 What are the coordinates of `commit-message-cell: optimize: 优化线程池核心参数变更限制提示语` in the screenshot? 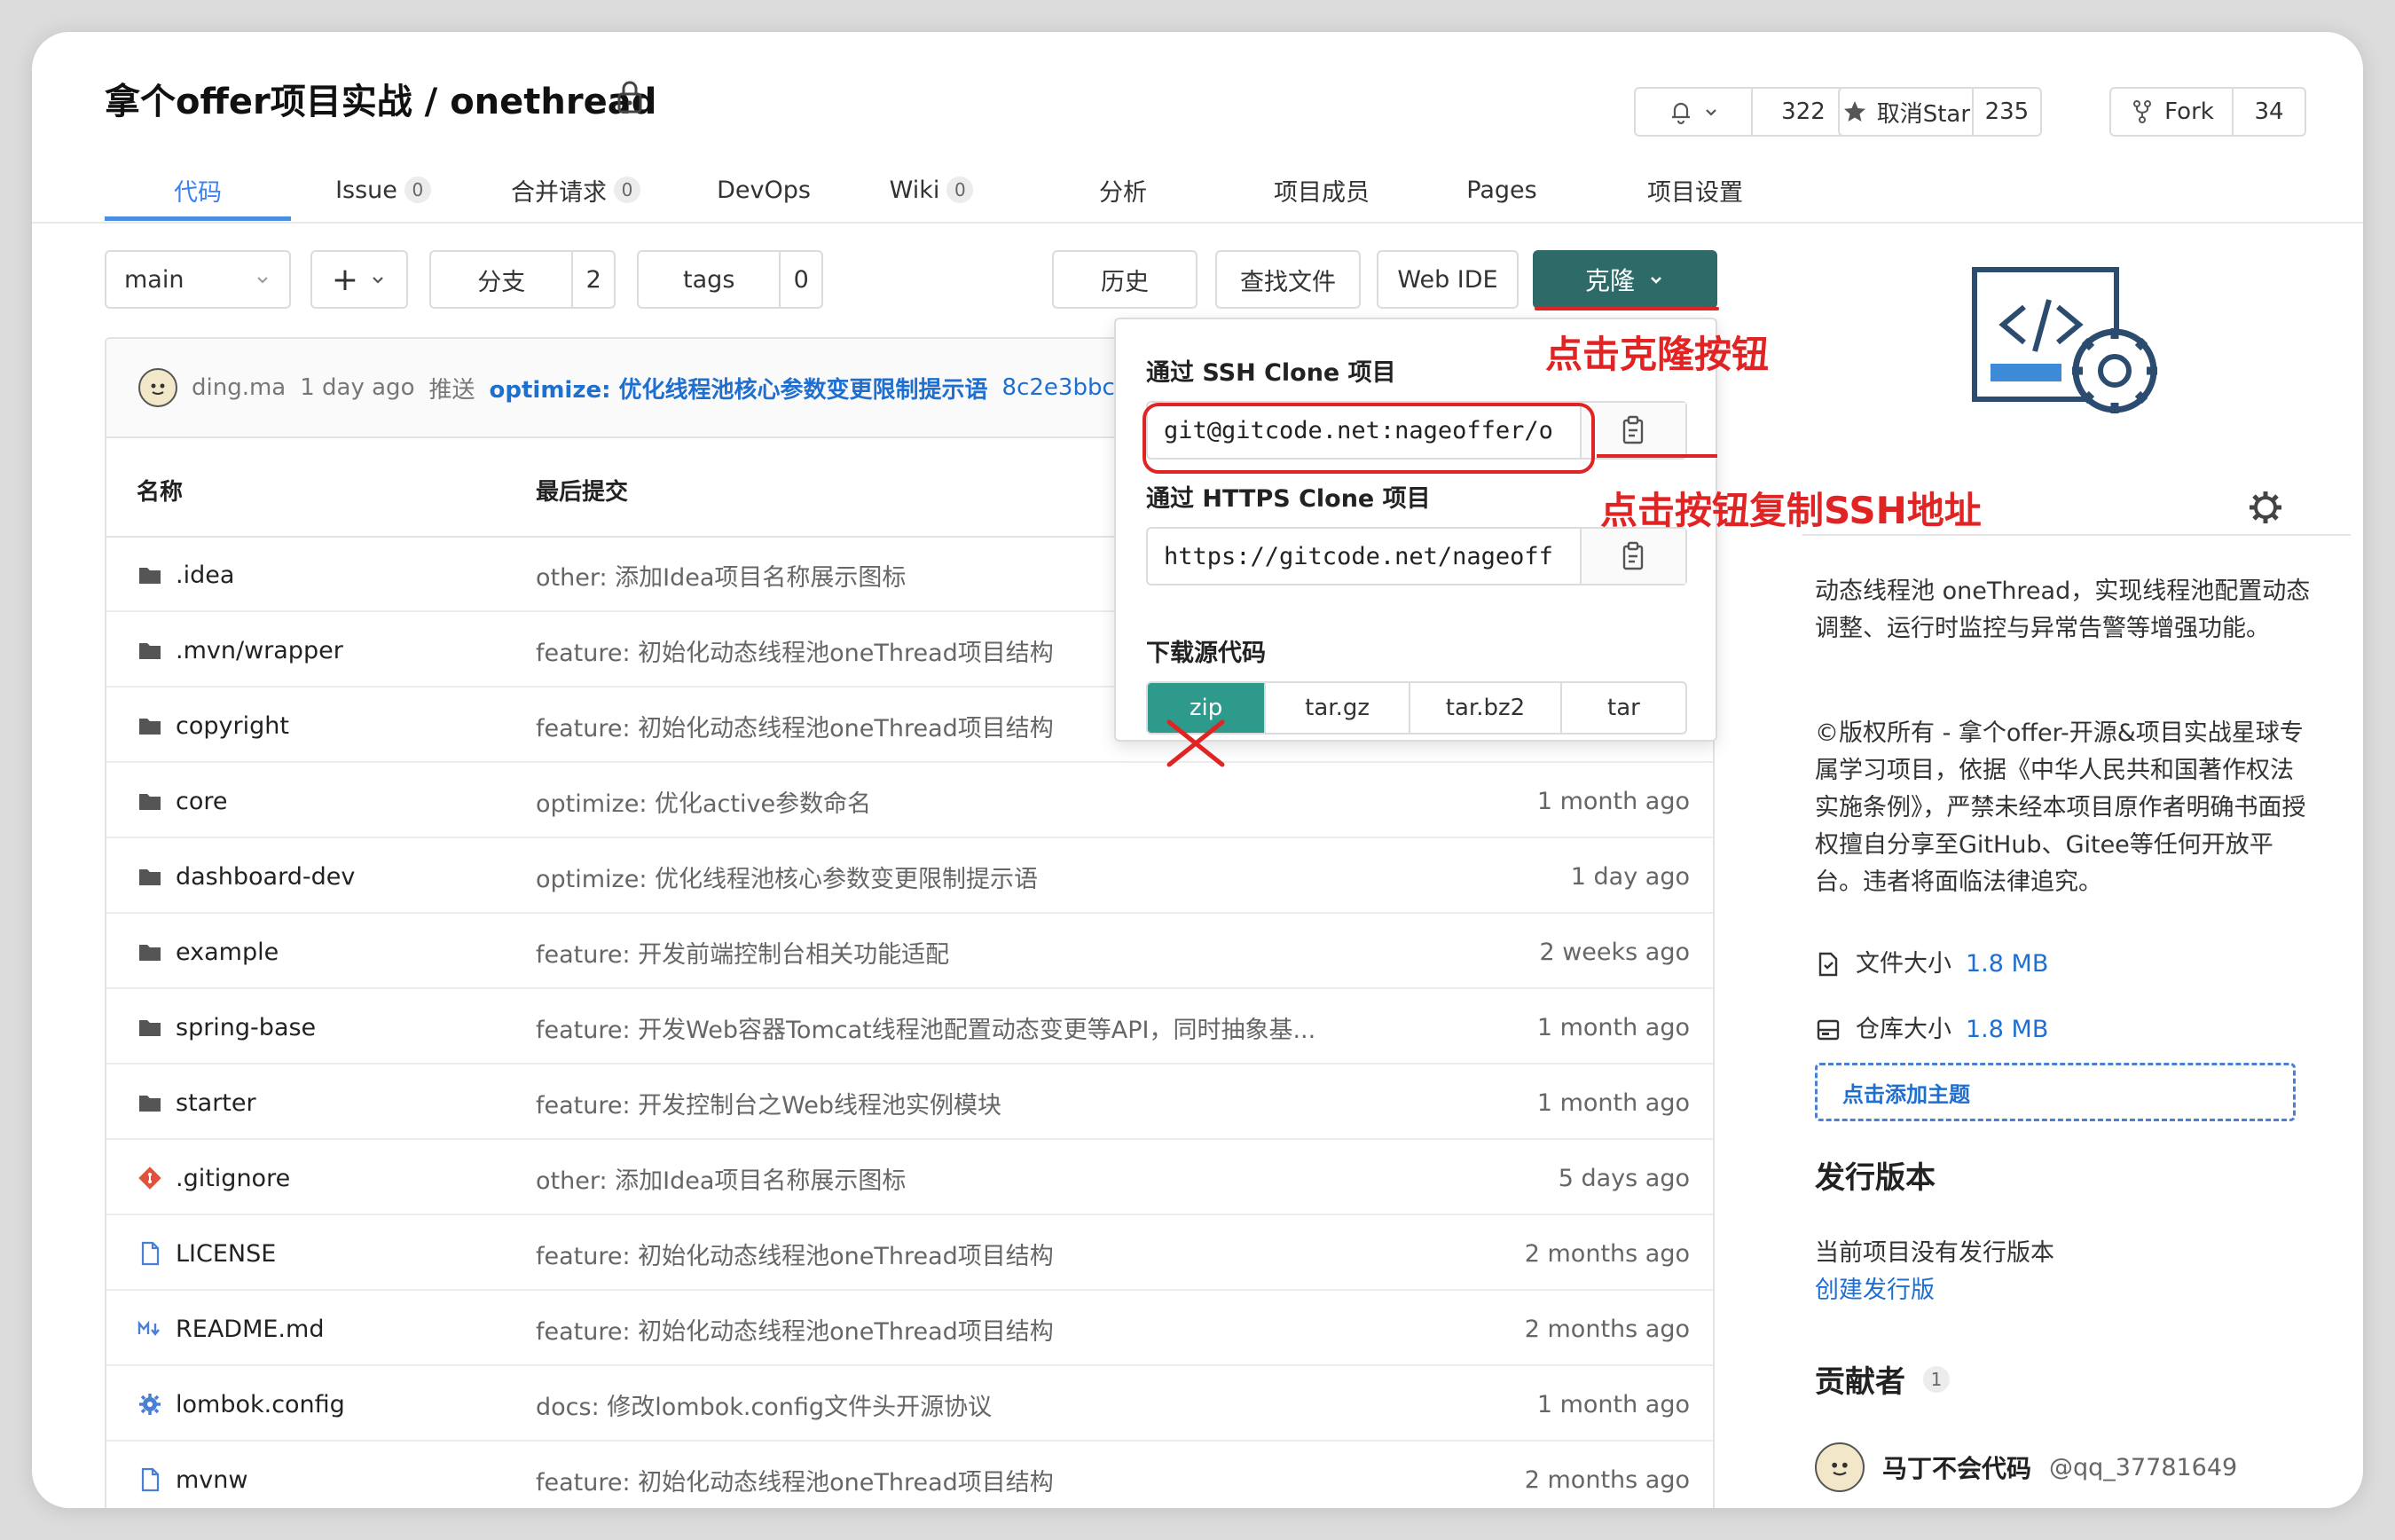 It's located at (787, 876).